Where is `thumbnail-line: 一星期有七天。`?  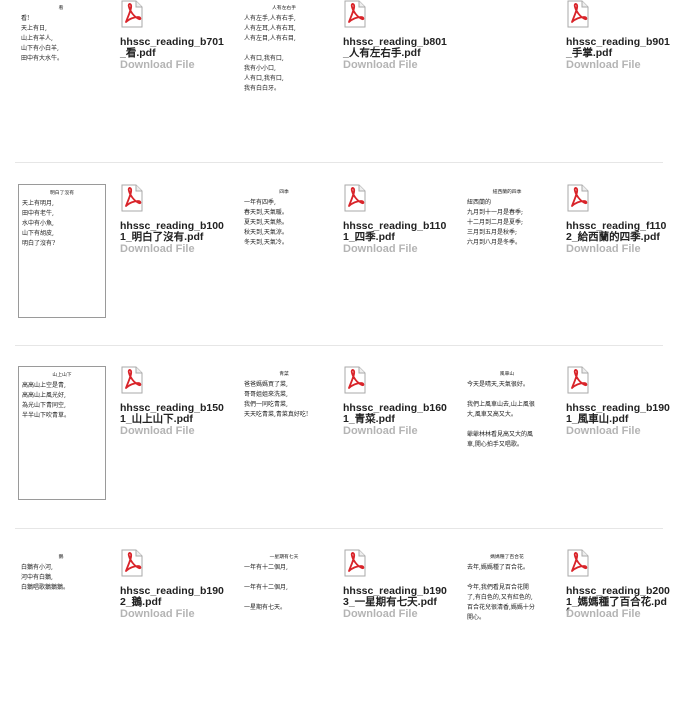
thumbnail-line: 一星期有七天。 is located at coordinates (265, 607).